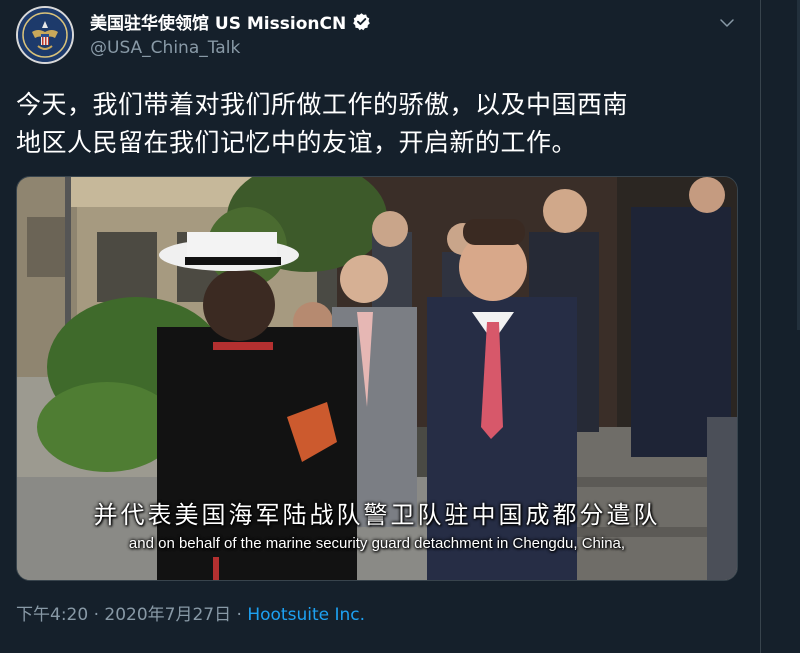 The image size is (800, 653). I want to click on tweet-date: 2020年7月27日, so click(167, 615).